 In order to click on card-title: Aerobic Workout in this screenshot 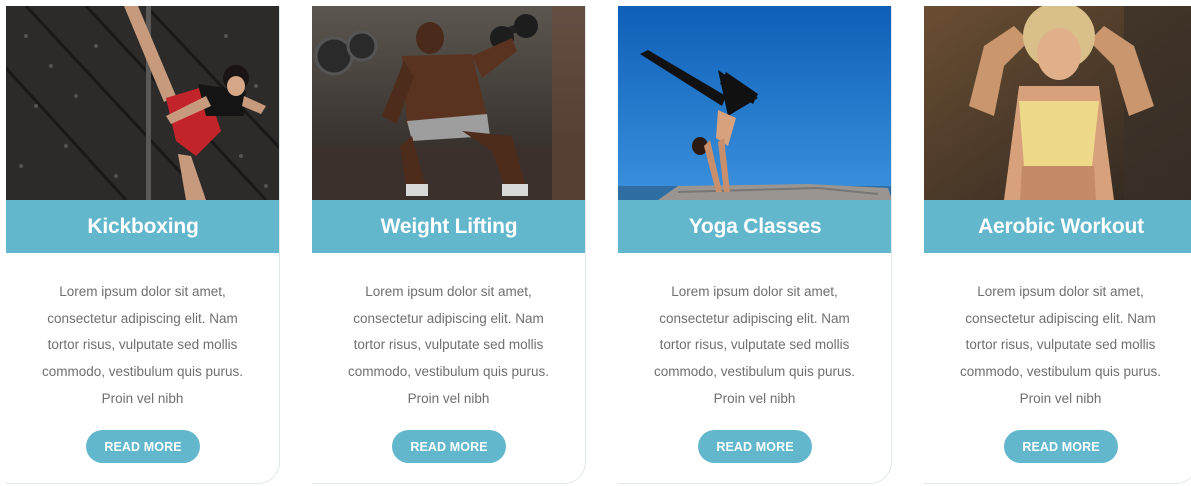, I will do `click(1061, 226)`.